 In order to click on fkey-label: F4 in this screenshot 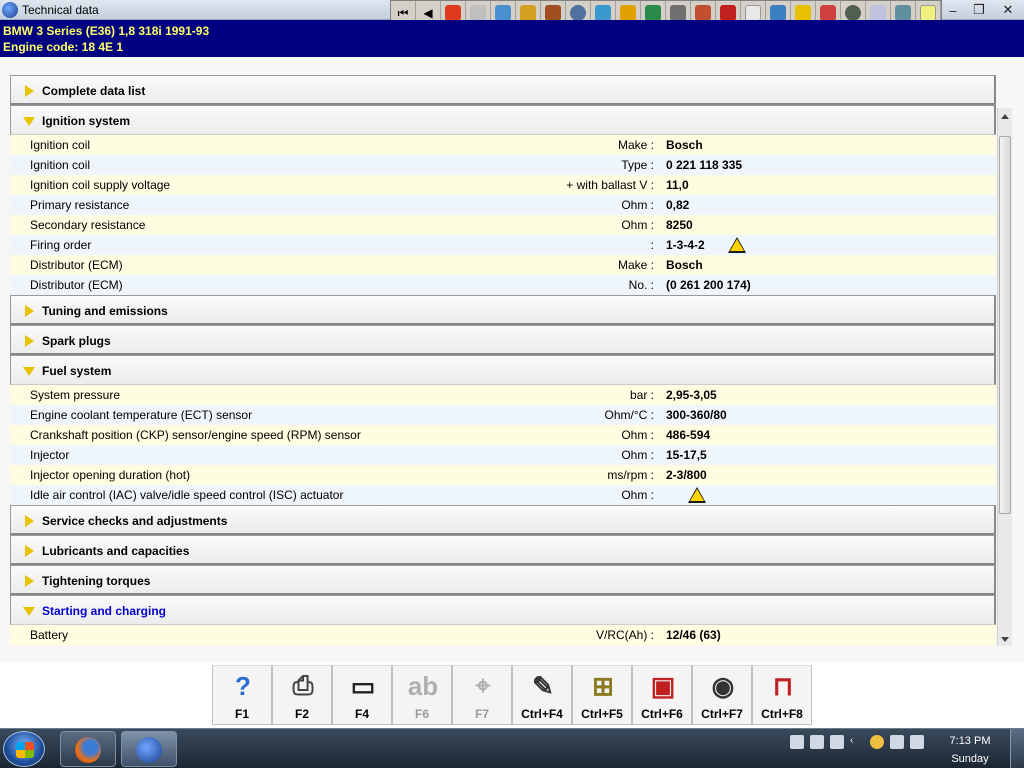, I will do `click(361, 714)`.